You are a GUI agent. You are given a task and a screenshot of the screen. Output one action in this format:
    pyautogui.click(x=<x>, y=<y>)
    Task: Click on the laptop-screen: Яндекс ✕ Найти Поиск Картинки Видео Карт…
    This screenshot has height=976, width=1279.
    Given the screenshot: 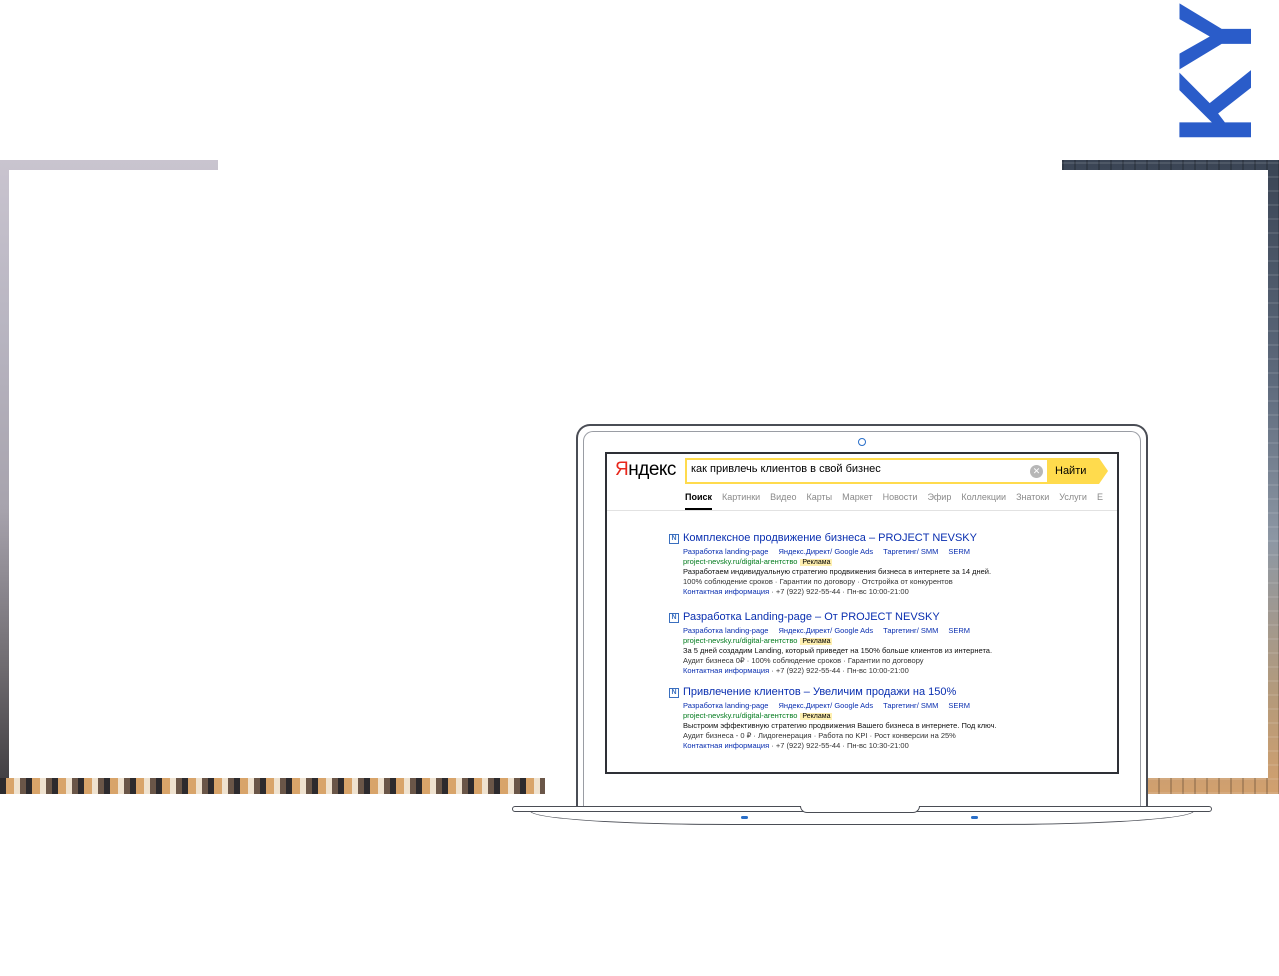 What is the action you would take?
    pyautogui.click(x=862, y=613)
    